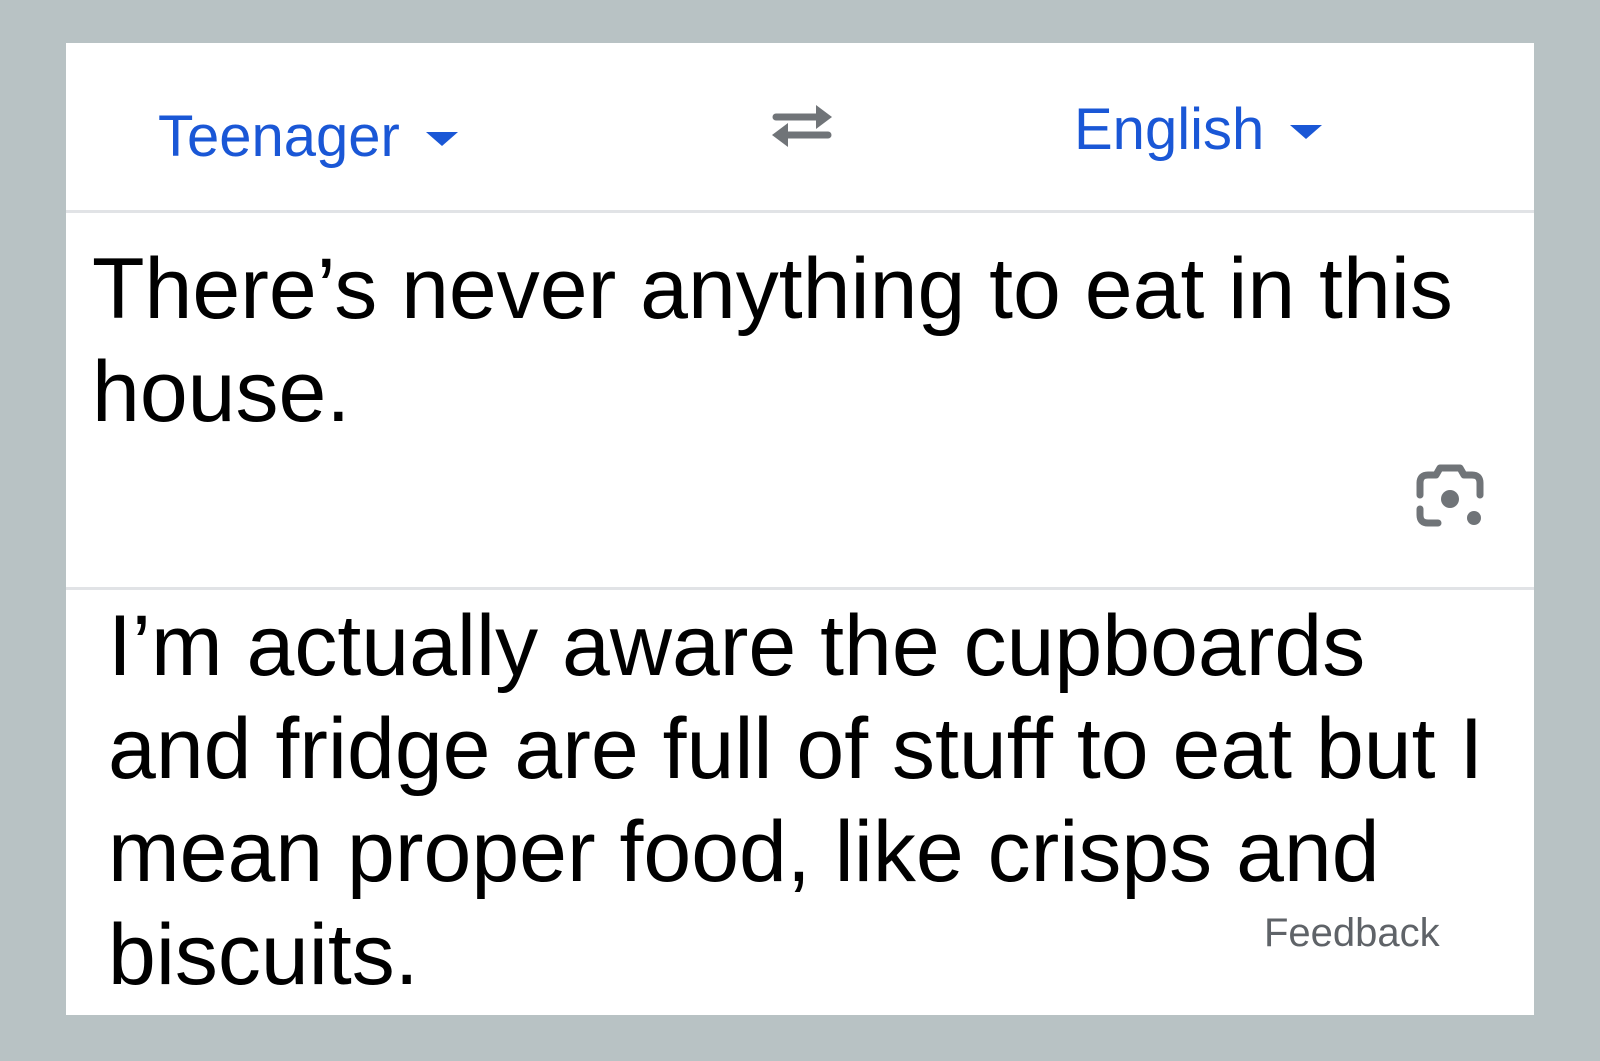  I want to click on target-language-button: English, so click(1198, 129).